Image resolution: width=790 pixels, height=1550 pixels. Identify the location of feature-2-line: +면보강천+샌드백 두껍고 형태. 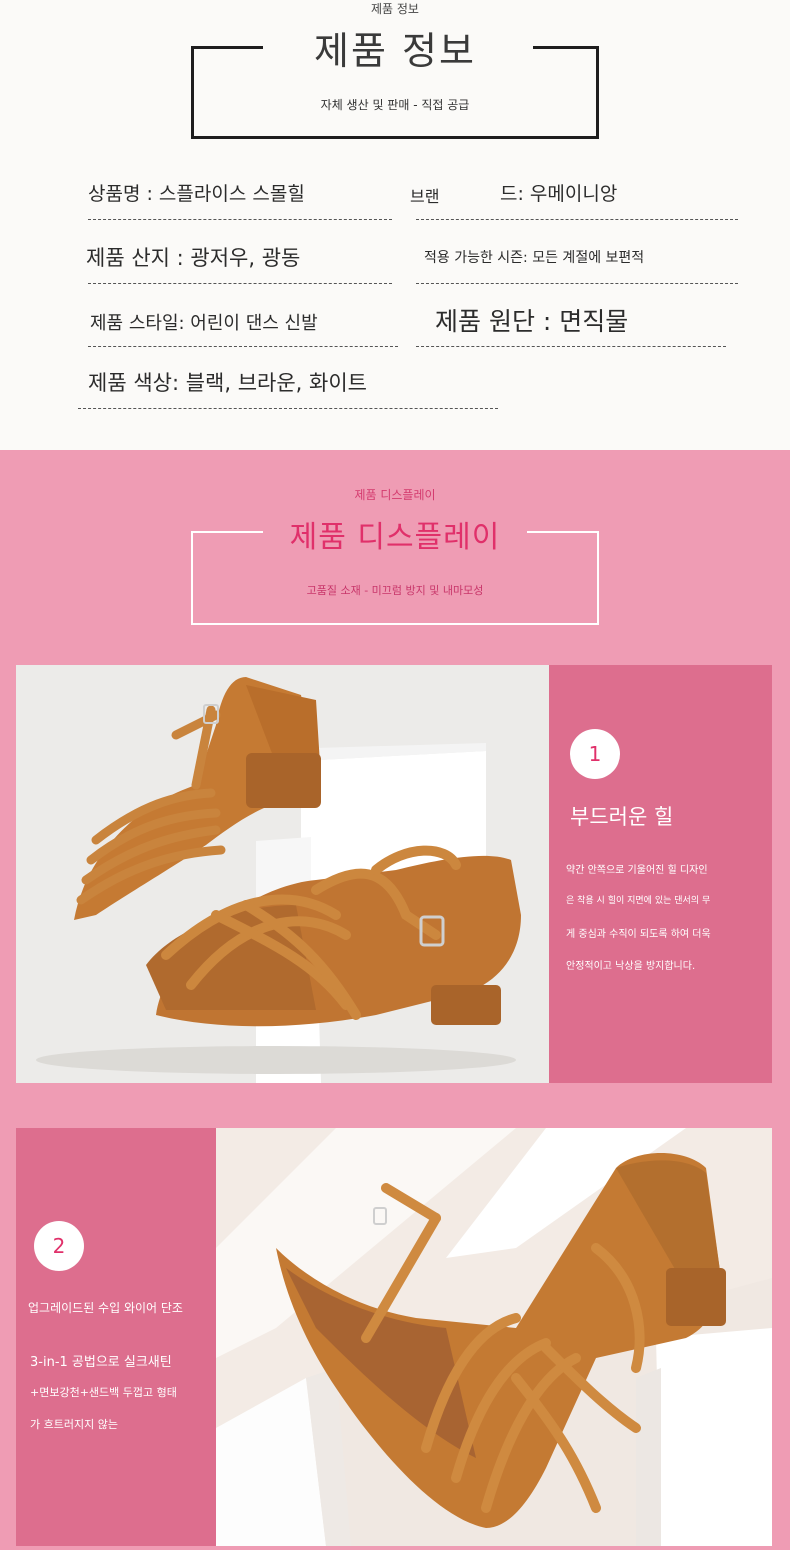
(103, 1392).